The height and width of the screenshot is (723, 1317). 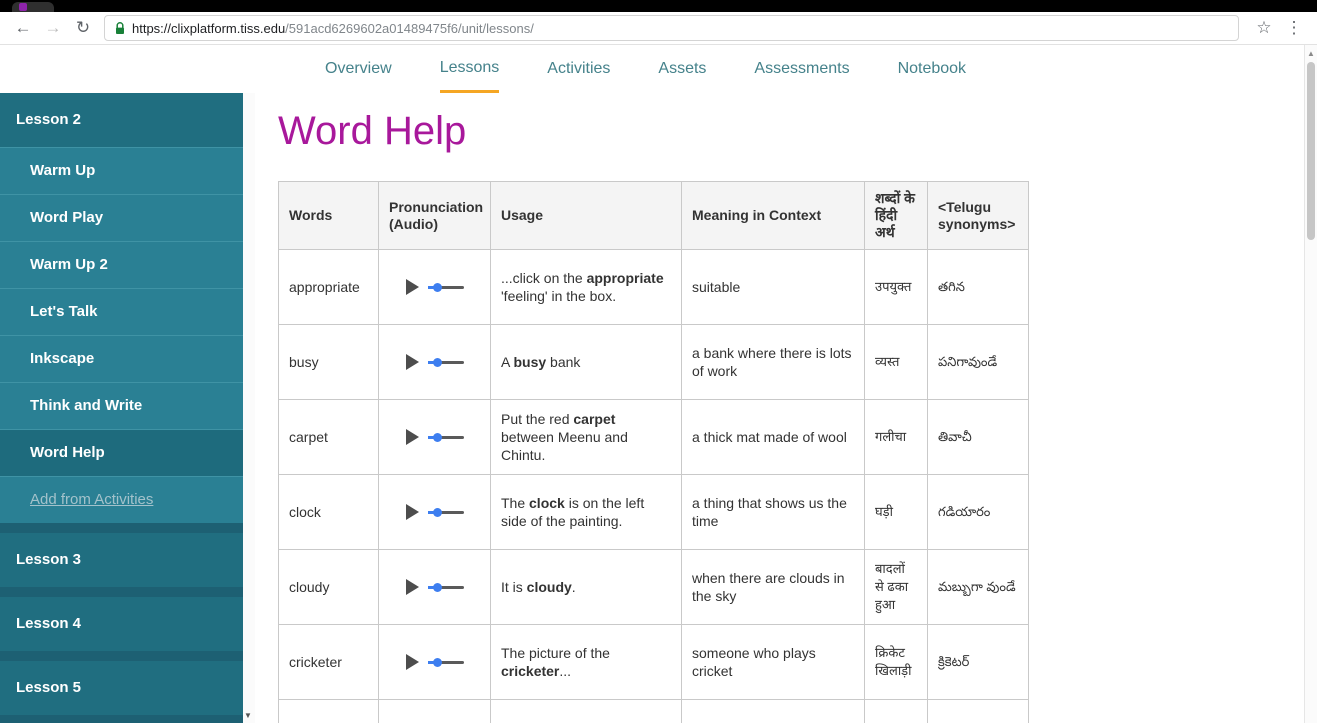 What do you see at coordinates (121, 311) in the screenshot?
I see `sidebar-item-lets-talk: Let's Talk` at bounding box center [121, 311].